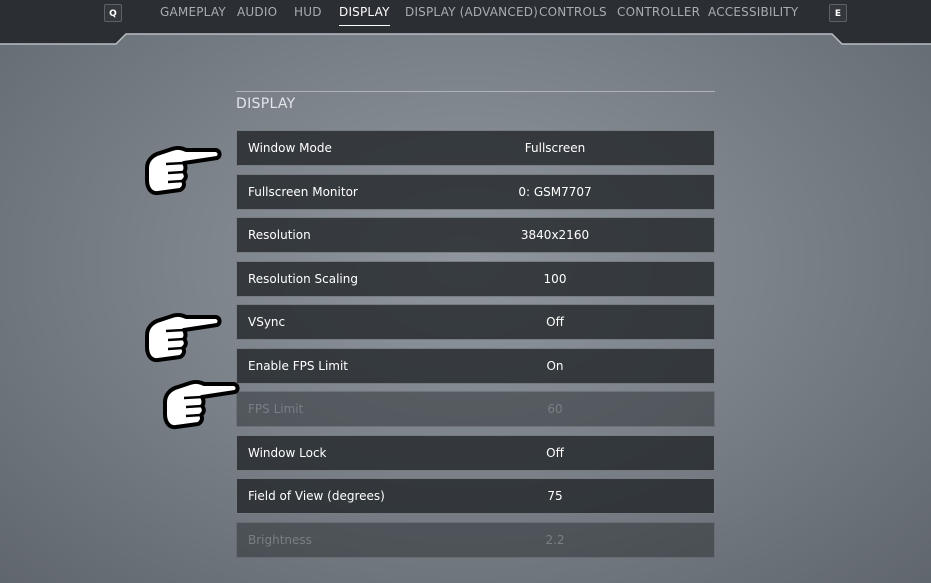  I want to click on setting-row-resolution-scaling: Resolution Scaling 100, so click(475, 278).